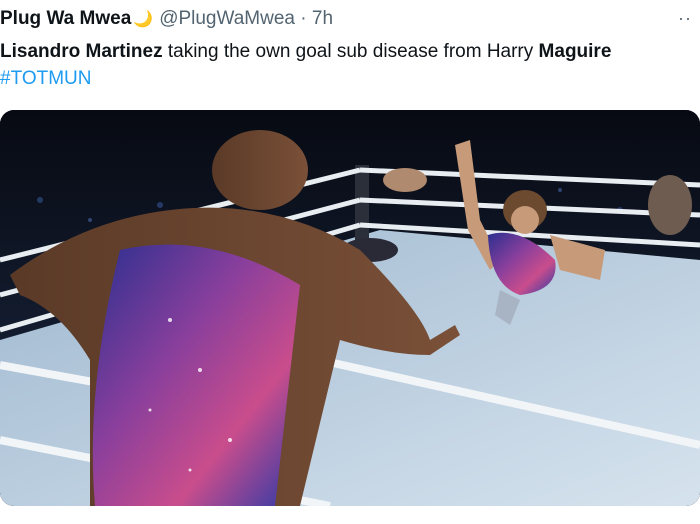  What do you see at coordinates (322, 18) in the screenshot?
I see `timestamp: 7h` at bounding box center [322, 18].